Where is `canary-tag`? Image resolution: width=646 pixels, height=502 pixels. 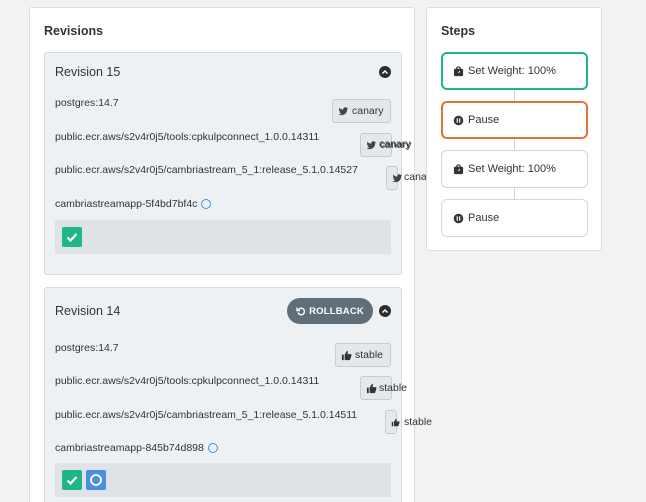 canary-tag is located at coordinates (394, 178).